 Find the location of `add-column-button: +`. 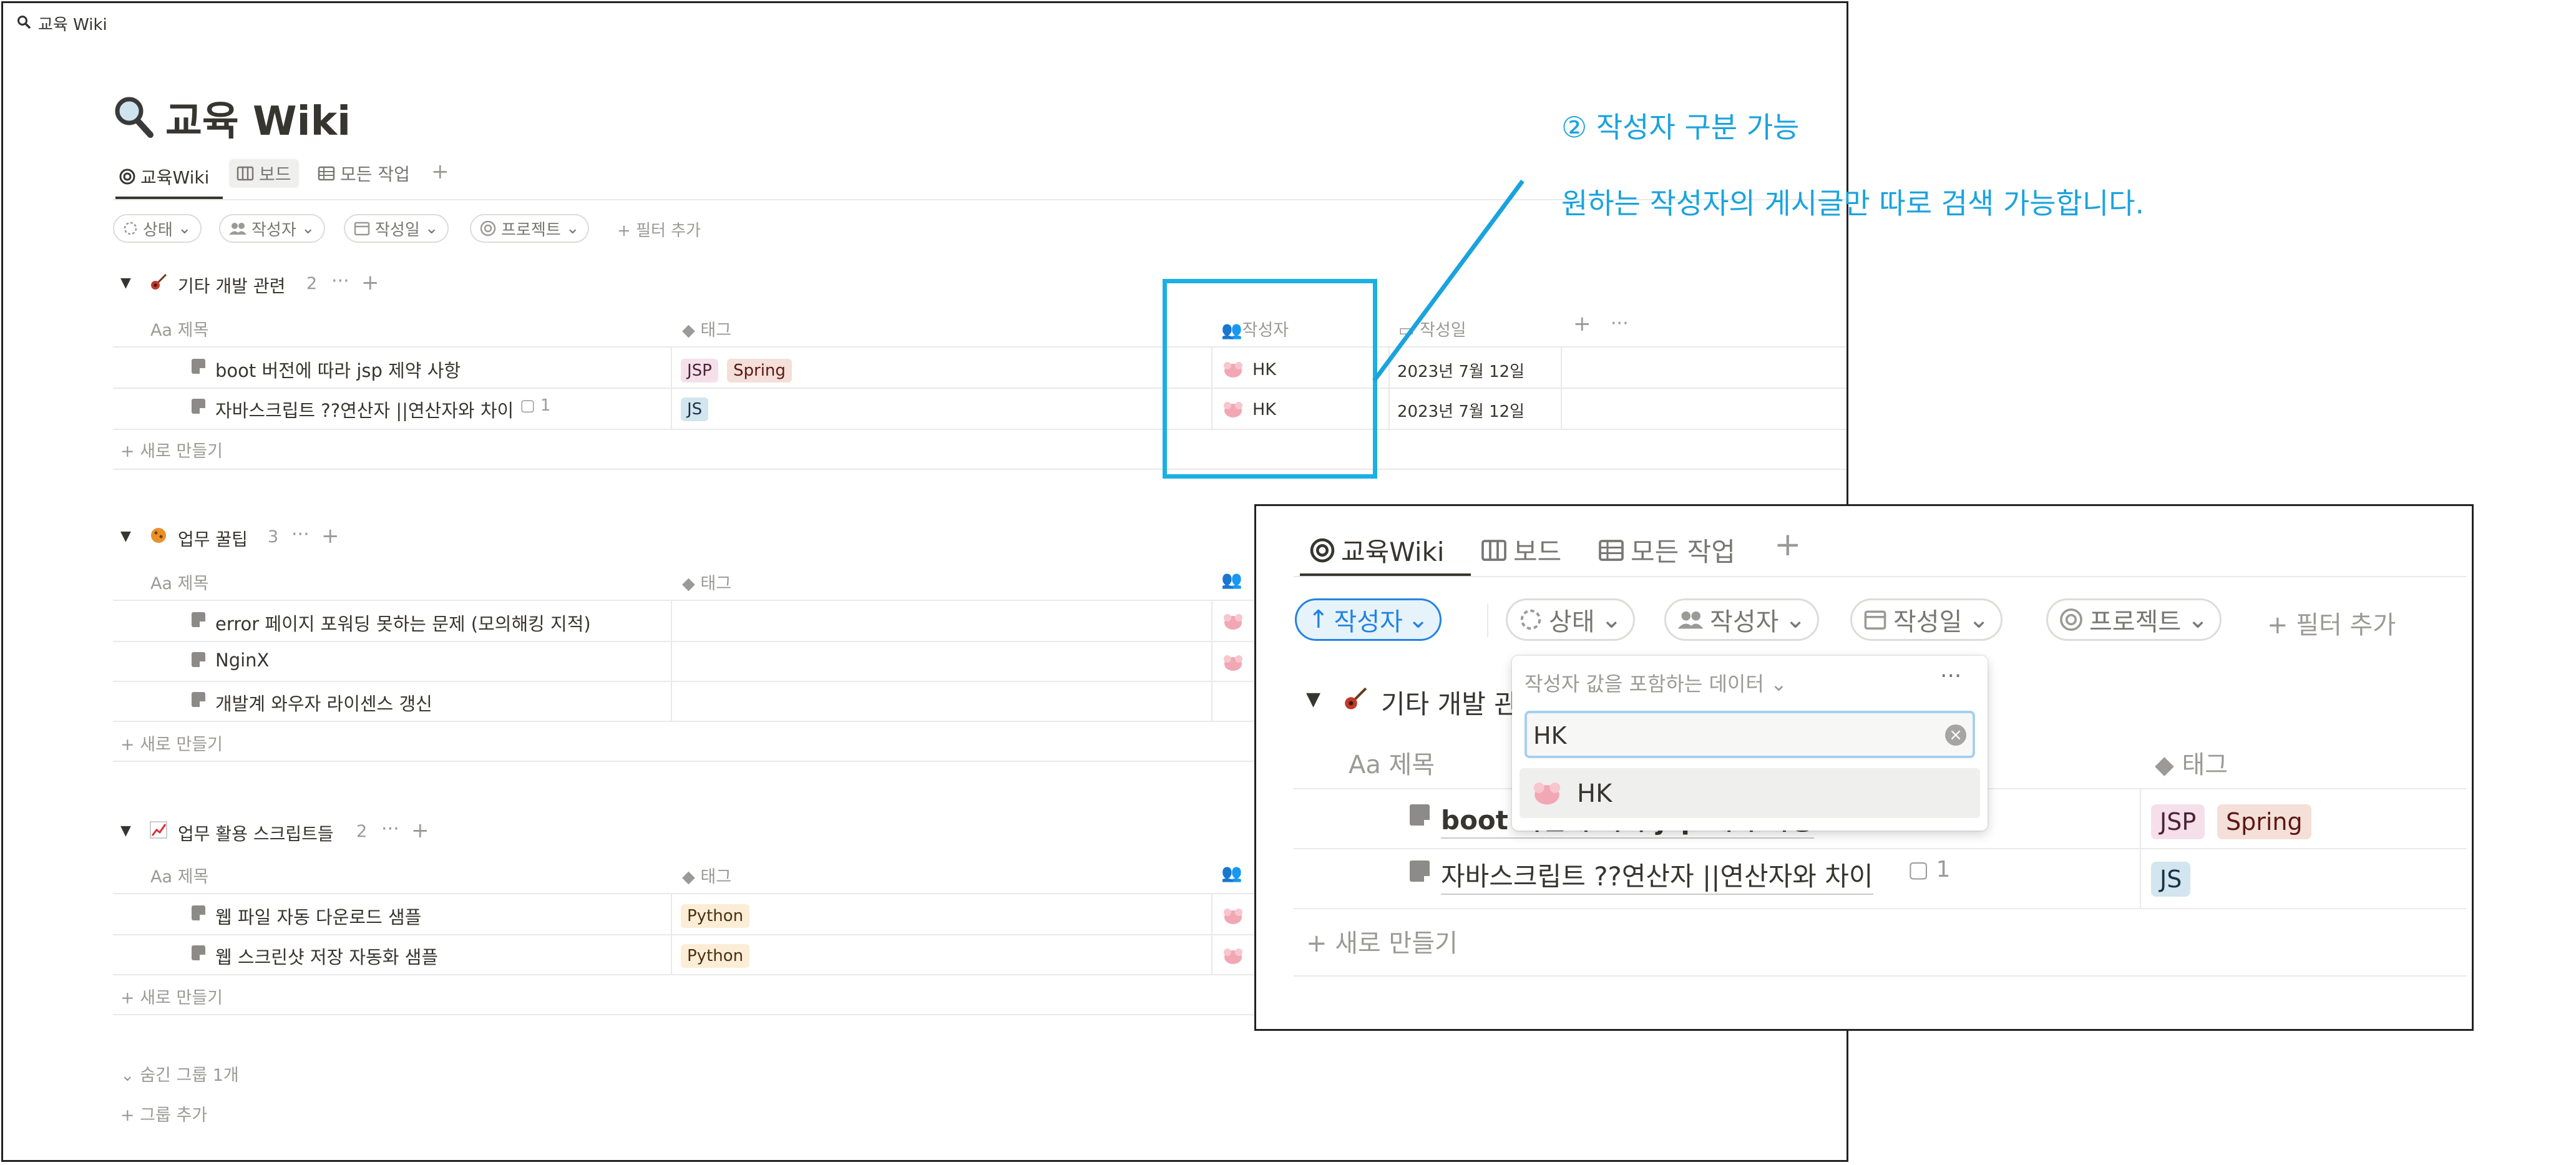

add-column-button: + is located at coordinates (1582, 323).